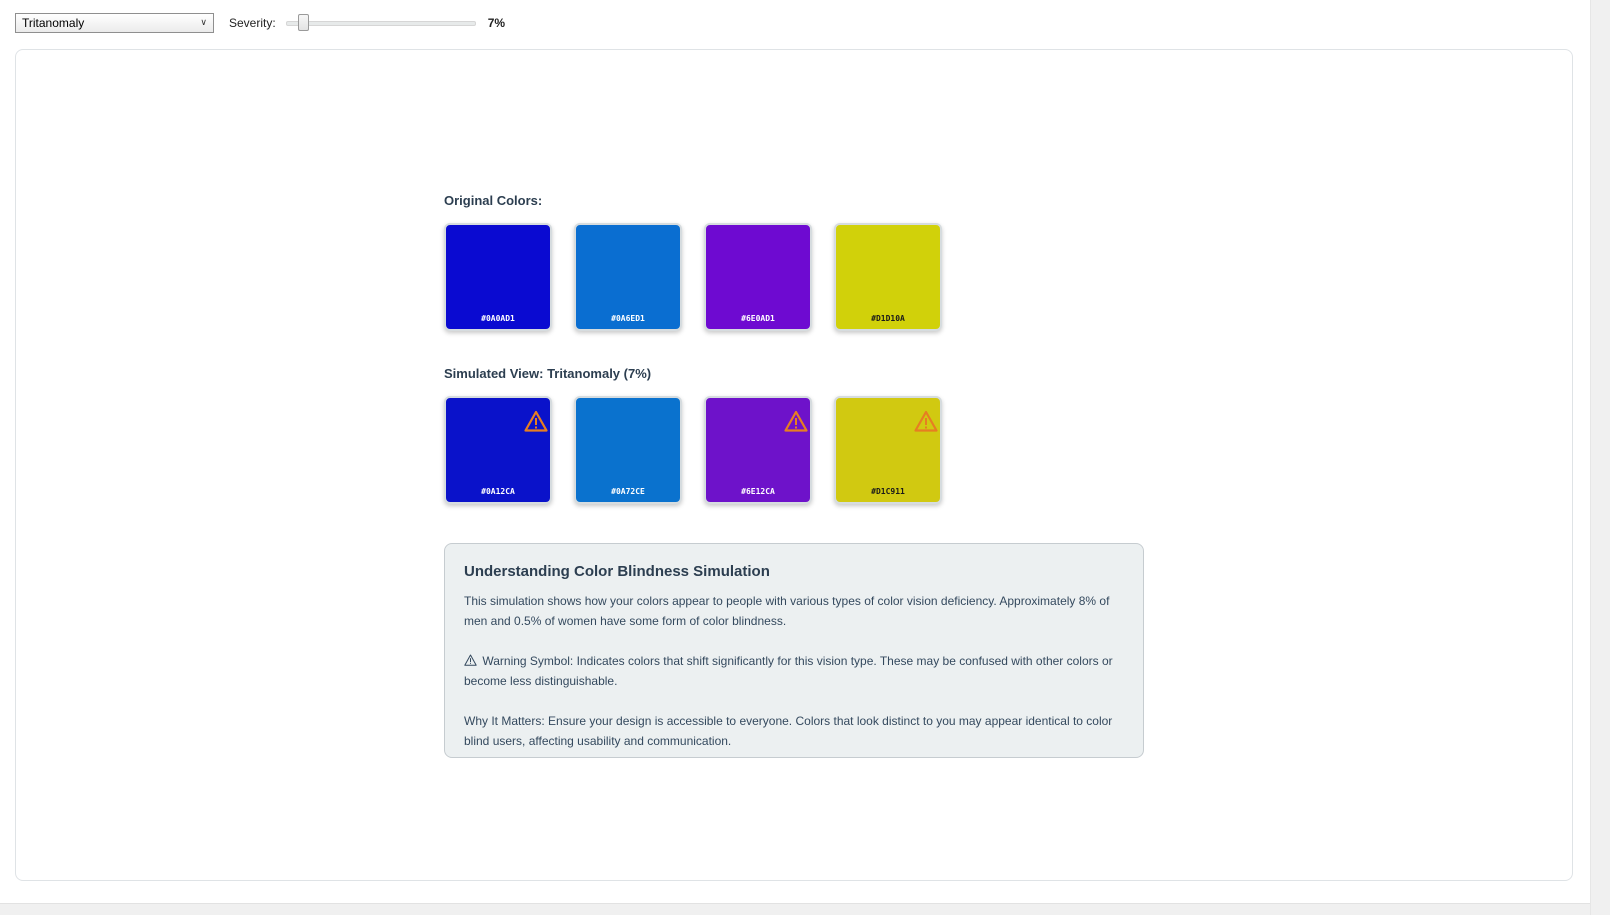 The width and height of the screenshot is (1610, 915). I want to click on swatch-hex-label: #D1D10A, so click(888, 318).